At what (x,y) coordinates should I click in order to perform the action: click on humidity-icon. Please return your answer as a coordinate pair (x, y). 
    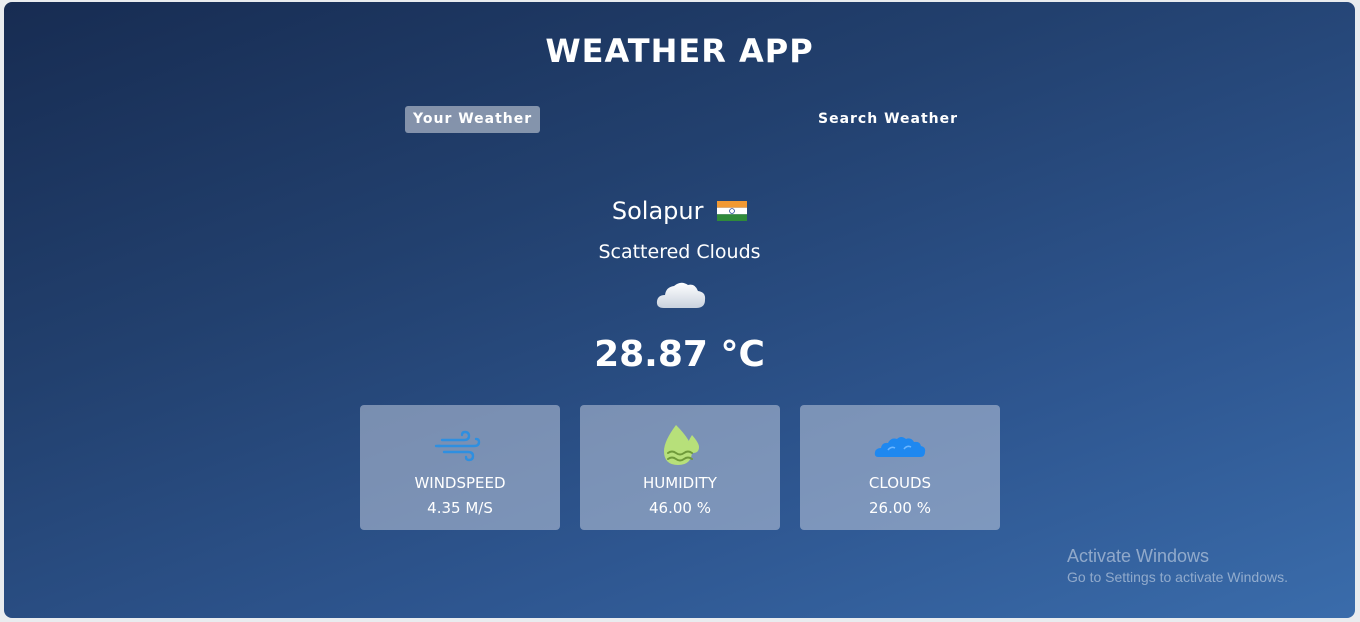
    Looking at the image, I should click on (681, 445).